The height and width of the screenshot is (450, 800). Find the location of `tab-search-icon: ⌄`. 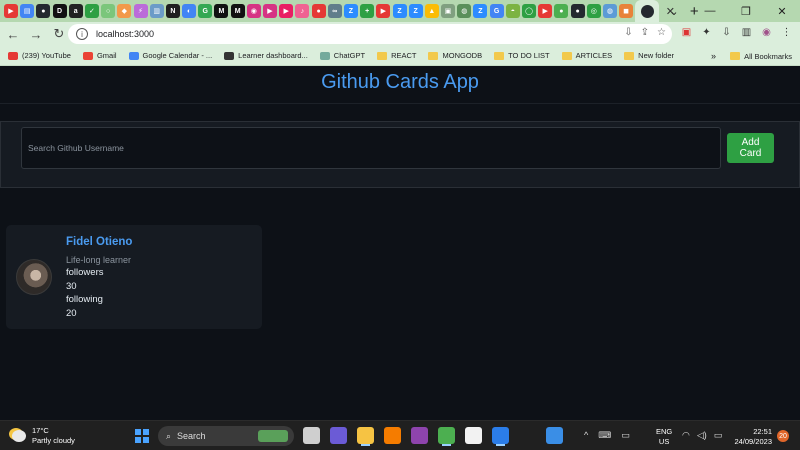

tab-search-icon: ⌄ is located at coordinates (674, 11).